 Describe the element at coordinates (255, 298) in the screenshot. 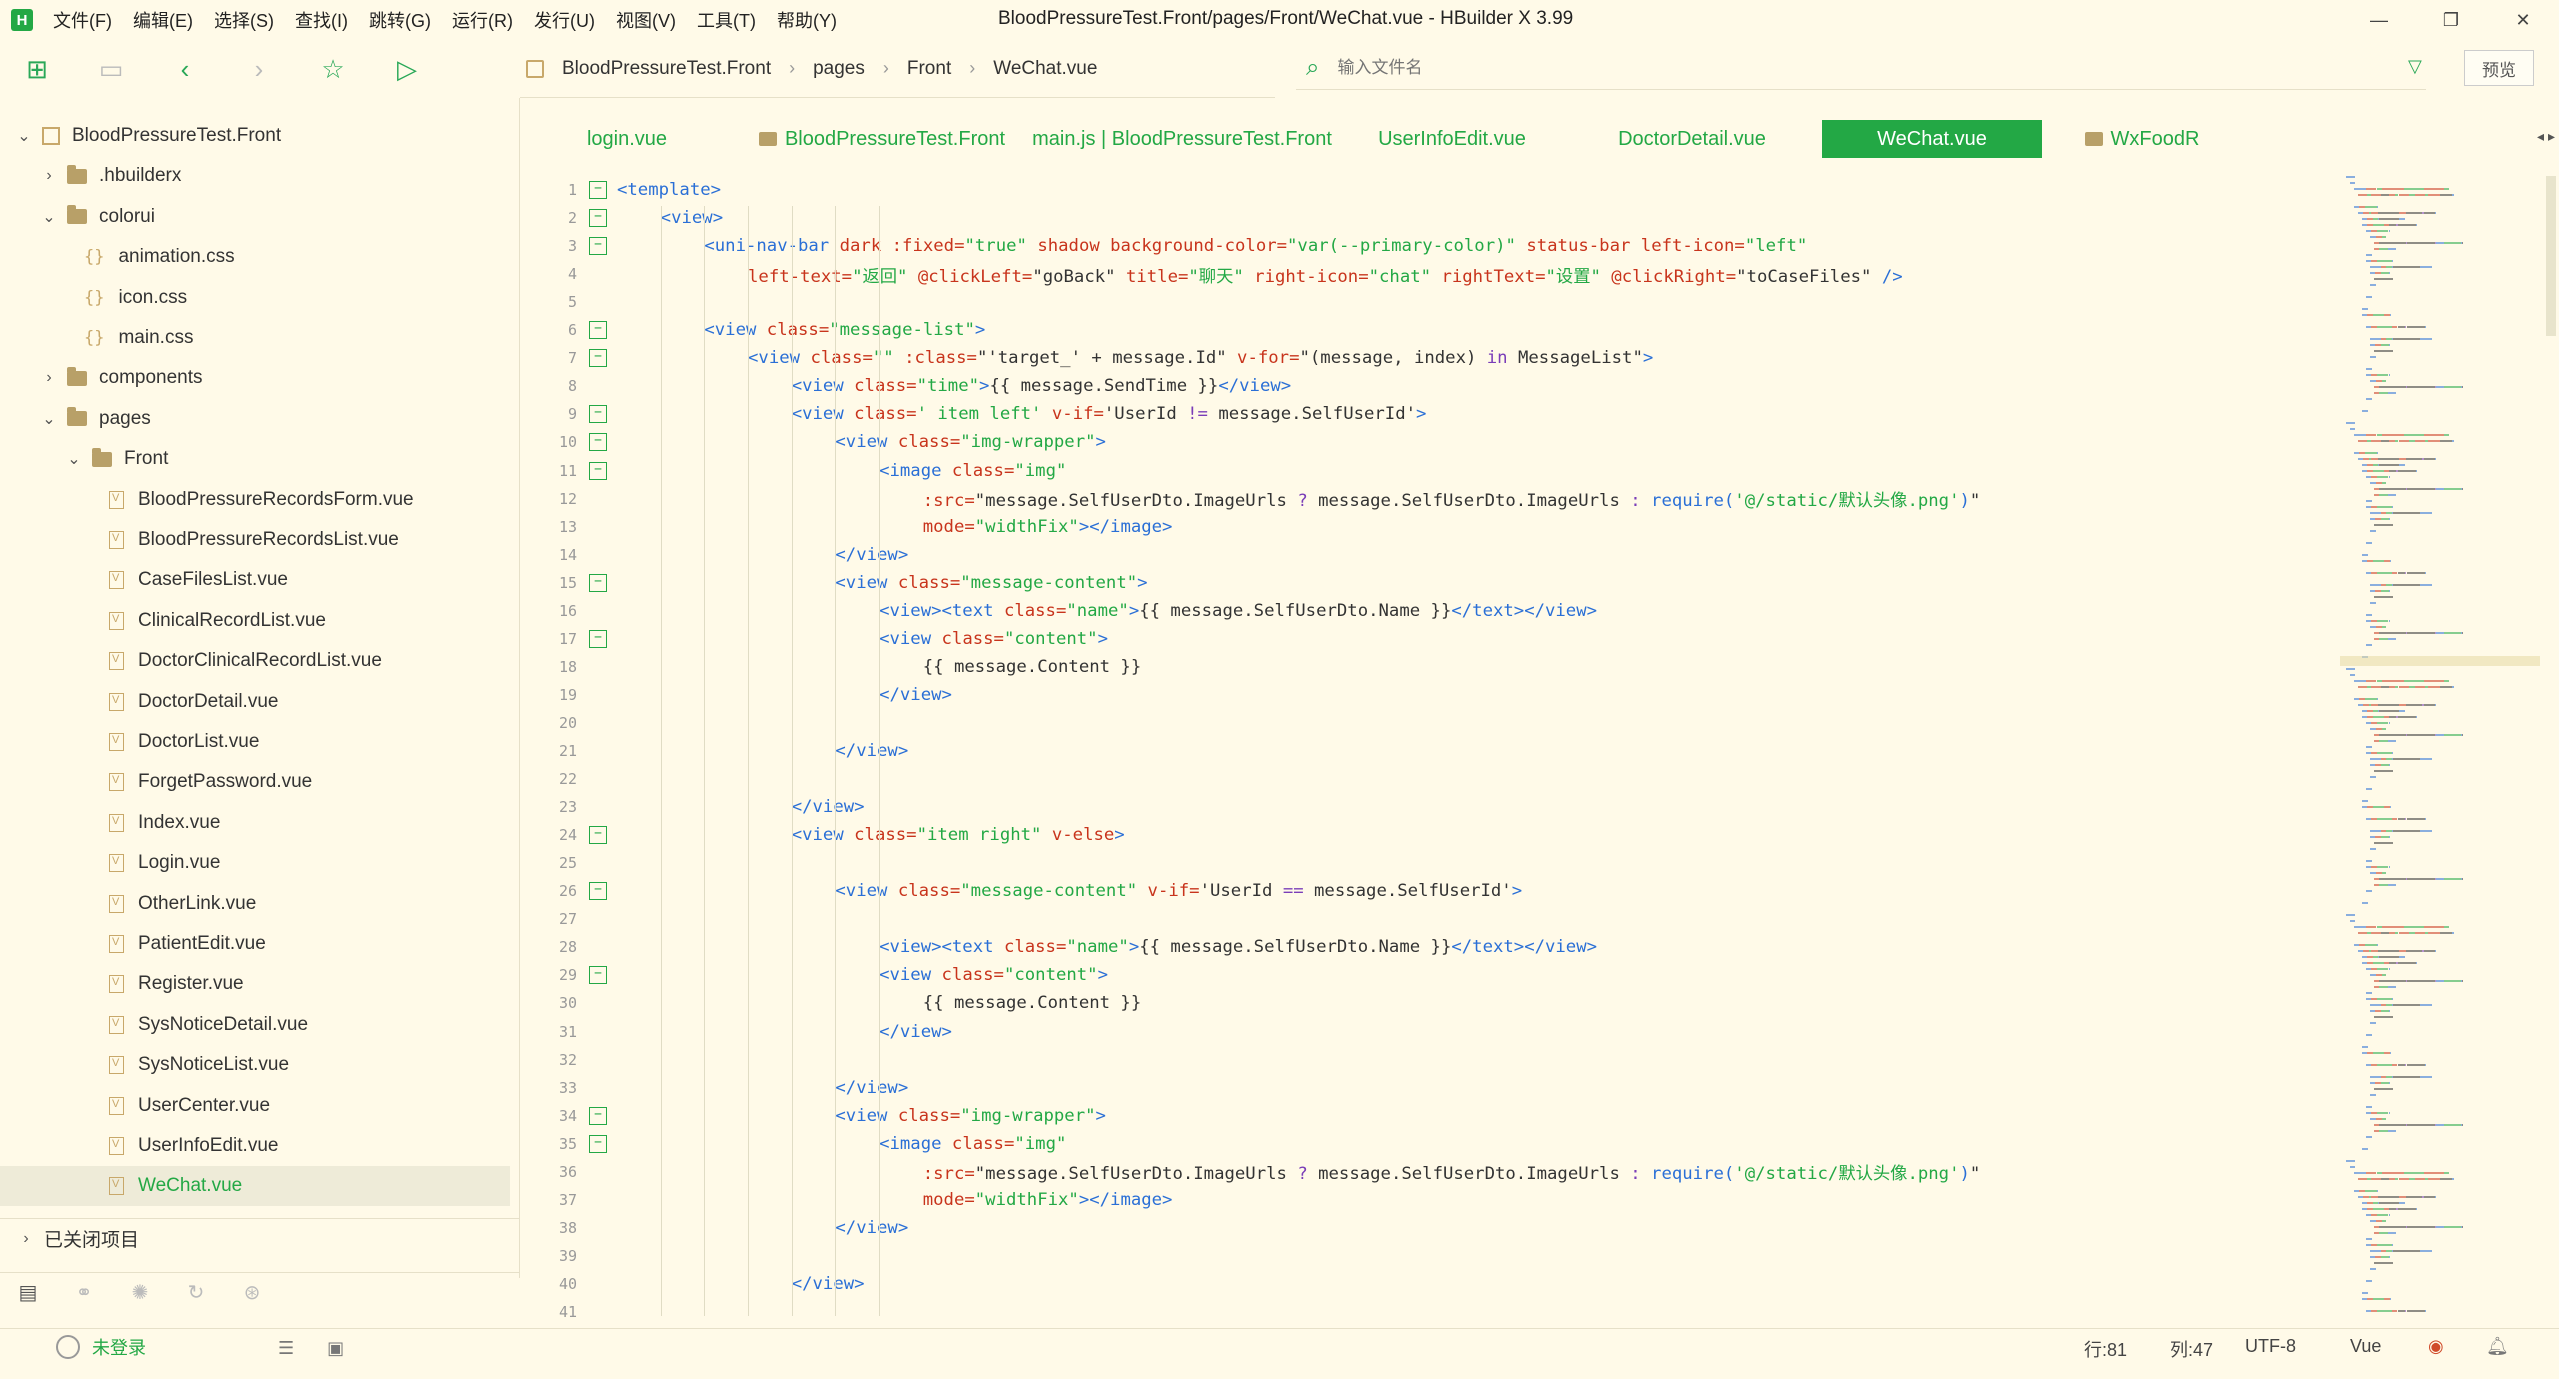

I see `tree-item: {} icon.css` at that location.